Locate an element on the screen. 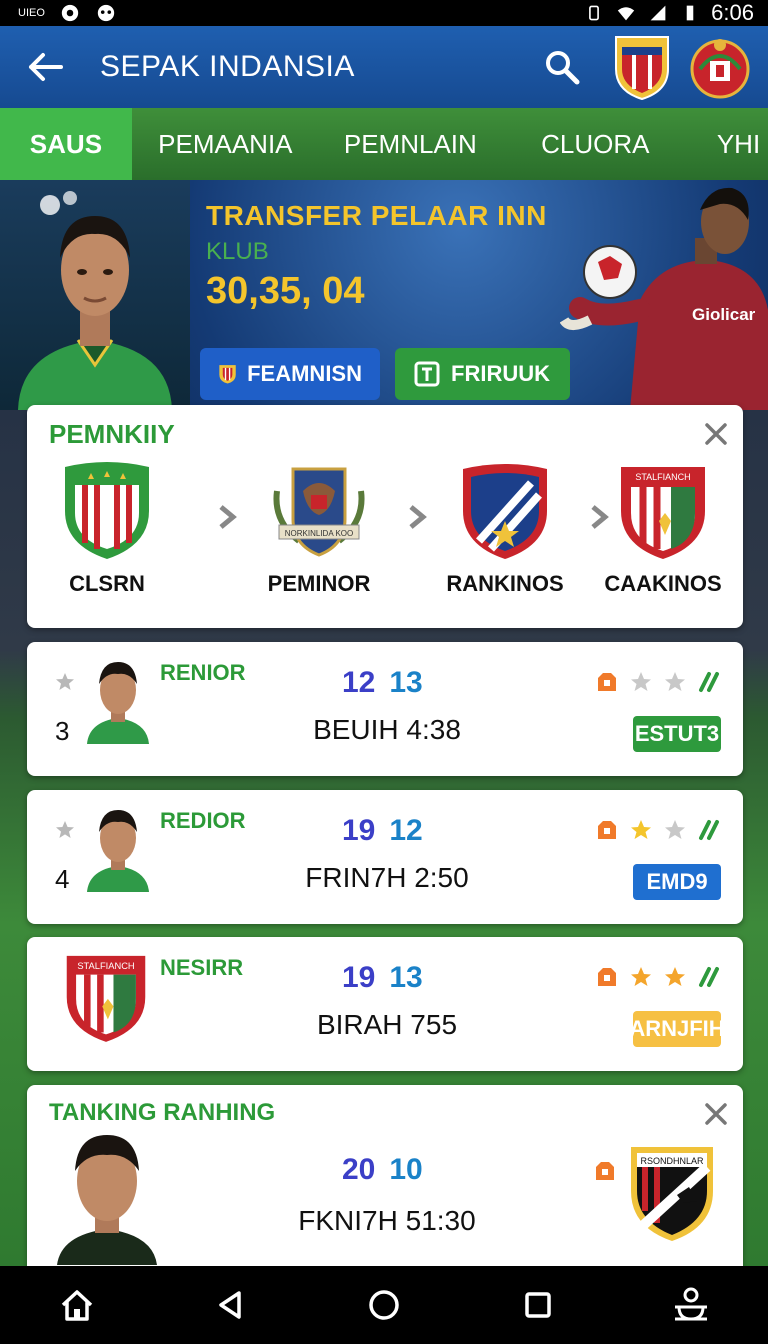 The width and height of the screenshot is (768, 1344). tab-label: CLUORA is located at coordinates (595, 143).